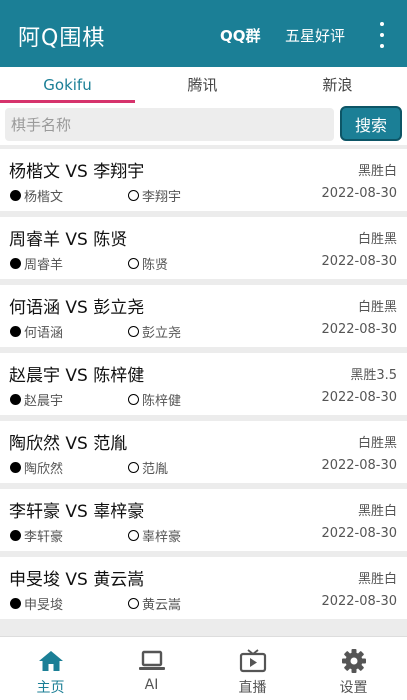 The width and height of the screenshot is (407, 700). I want to click on white-player-name: 范胤, so click(155, 469).